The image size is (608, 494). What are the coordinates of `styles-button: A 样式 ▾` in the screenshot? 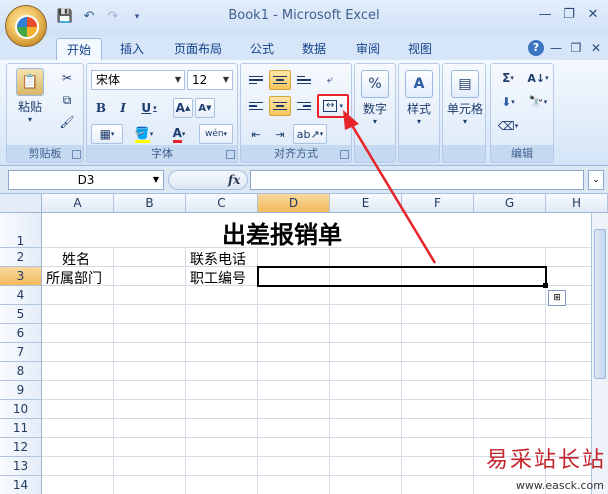 It's located at (419, 98).